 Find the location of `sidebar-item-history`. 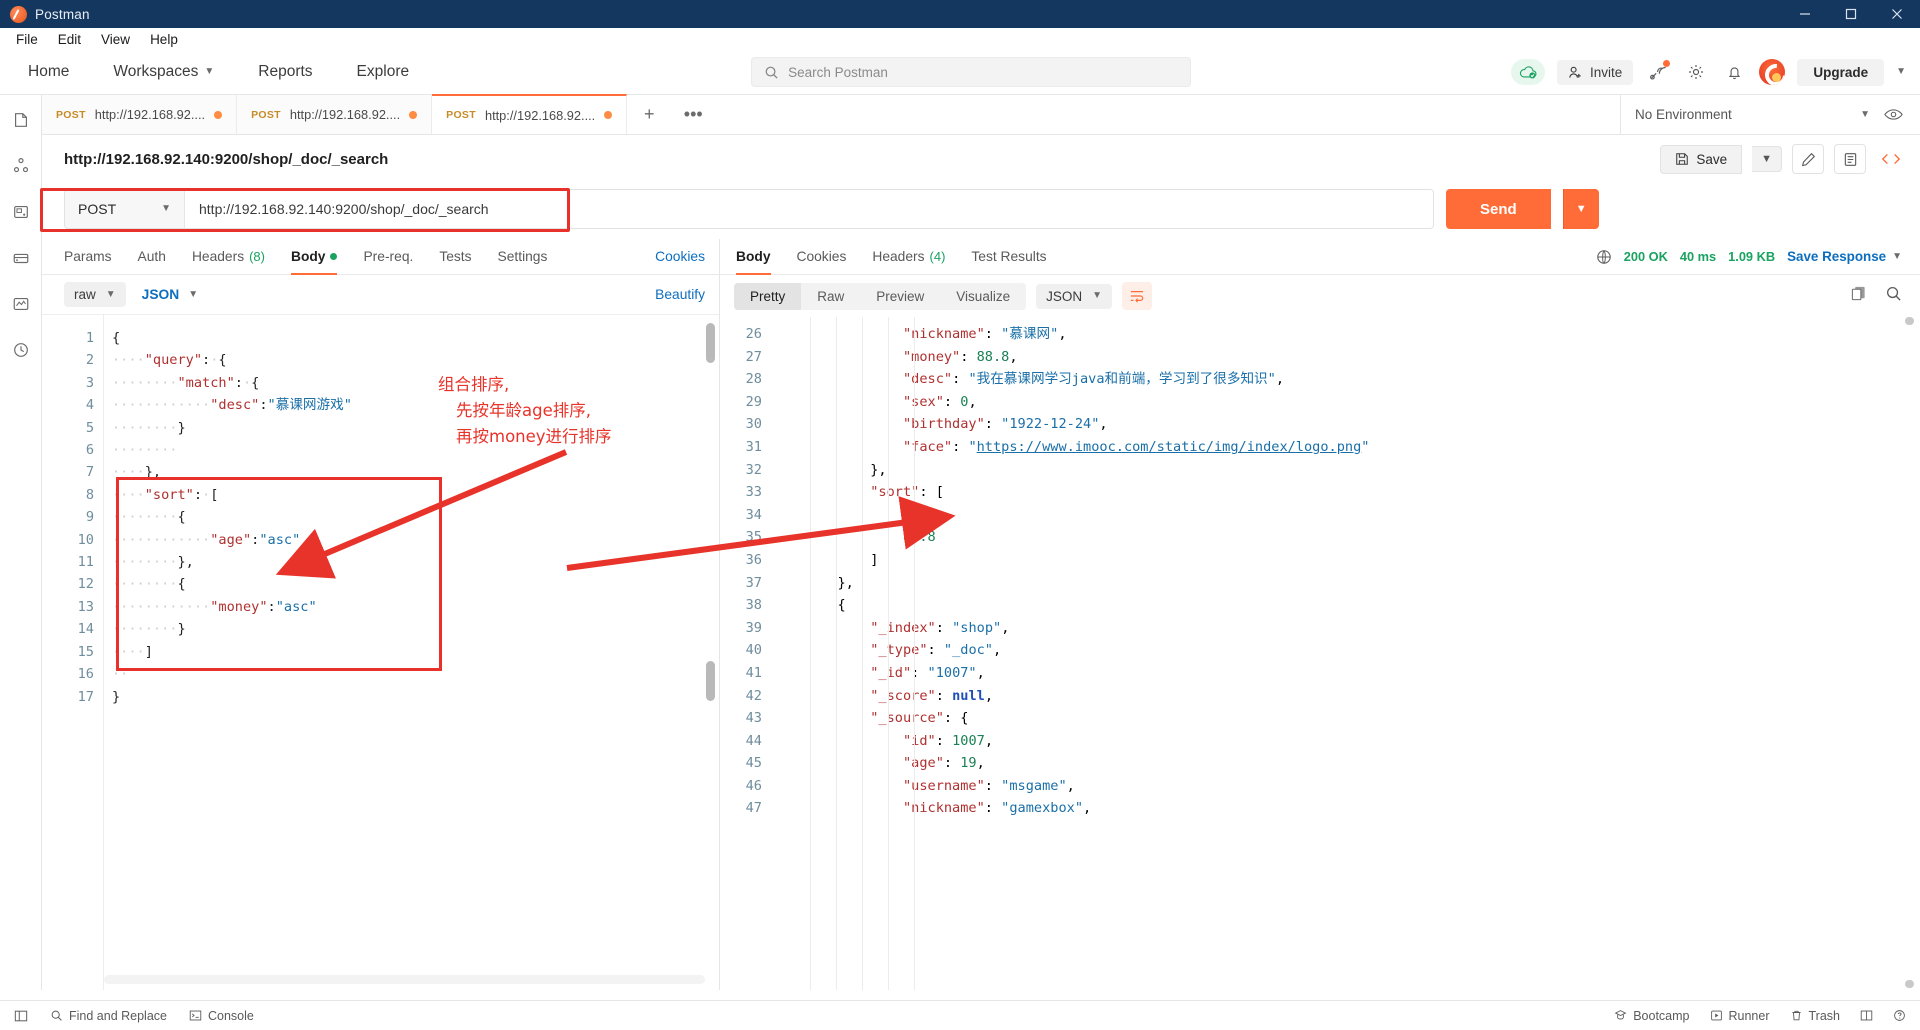

sidebar-item-history is located at coordinates (21, 350).